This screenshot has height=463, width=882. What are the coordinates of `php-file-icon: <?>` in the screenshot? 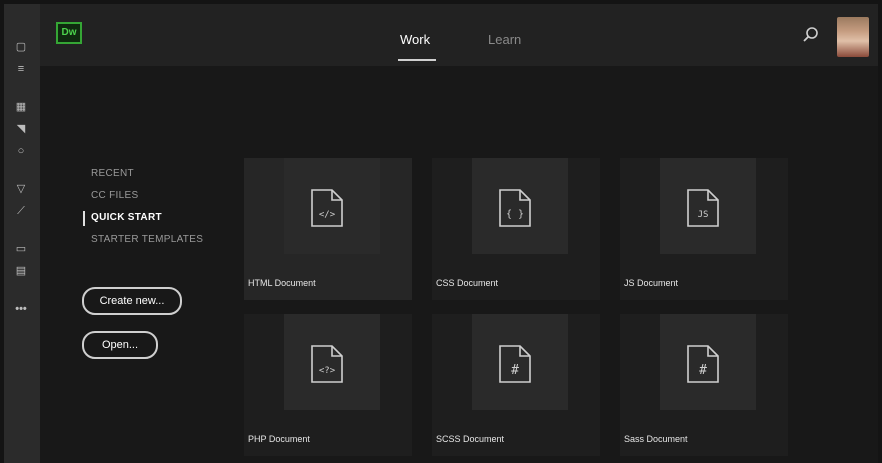 It's located at (327, 364).